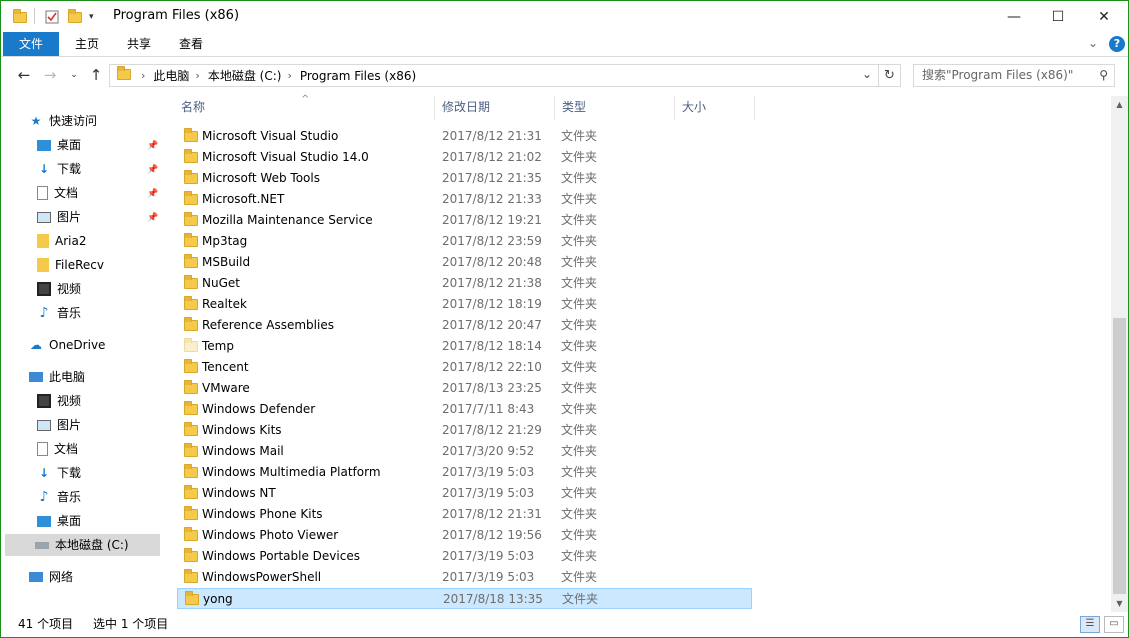 This screenshot has width=1129, height=638. I want to click on file-row: Windows Phone Kits 2017/8/12 21:31 文件夹, so click(464, 514).